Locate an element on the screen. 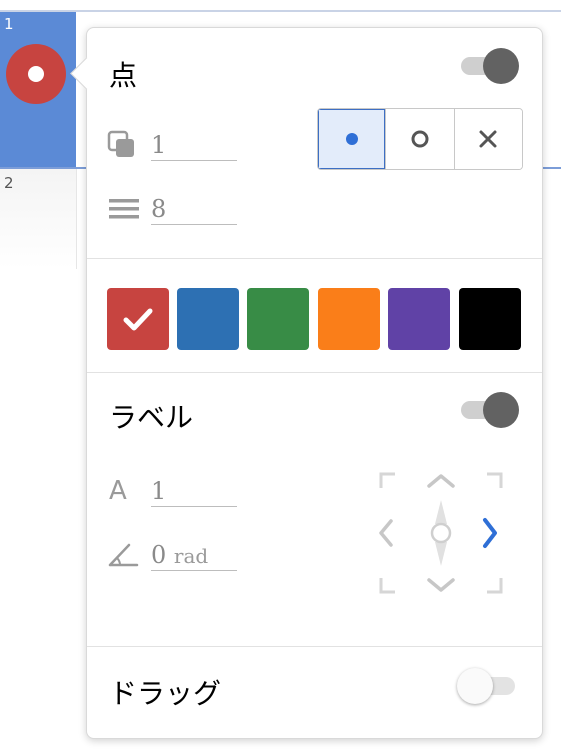 The height and width of the screenshot is (755, 561). color-palette is located at coordinates (314, 320).